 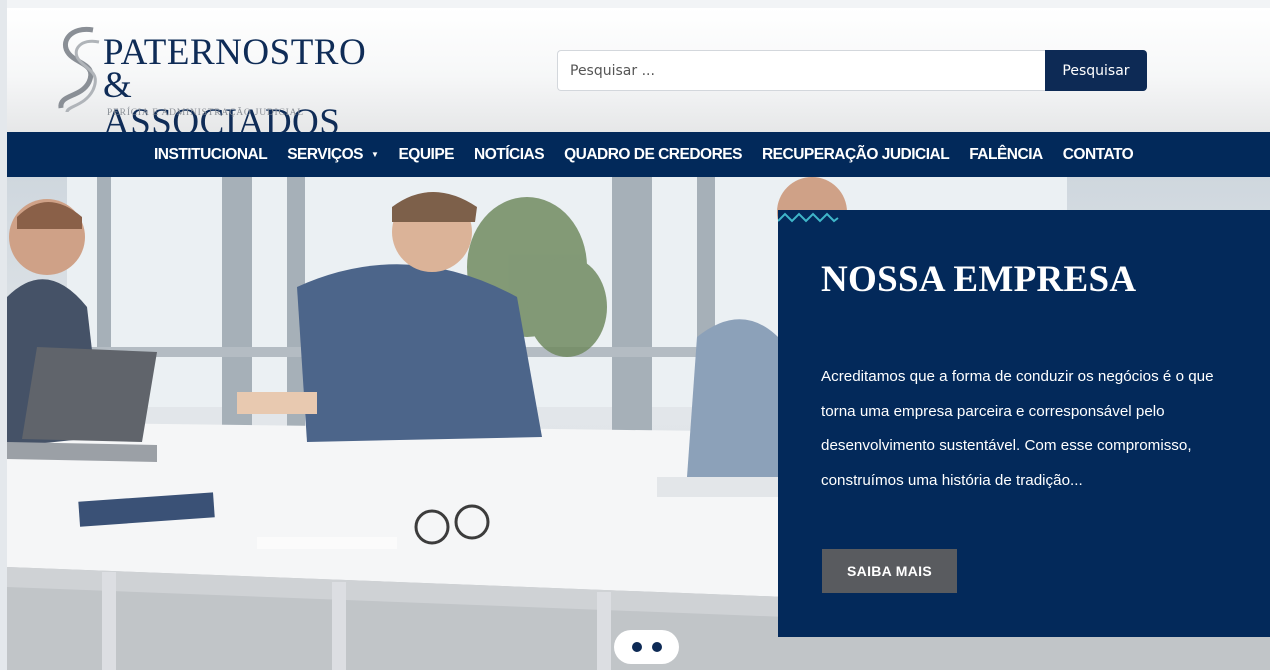 What do you see at coordinates (1098, 155) in the screenshot?
I see `nav-item-contato: CONTATO` at bounding box center [1098, 155].